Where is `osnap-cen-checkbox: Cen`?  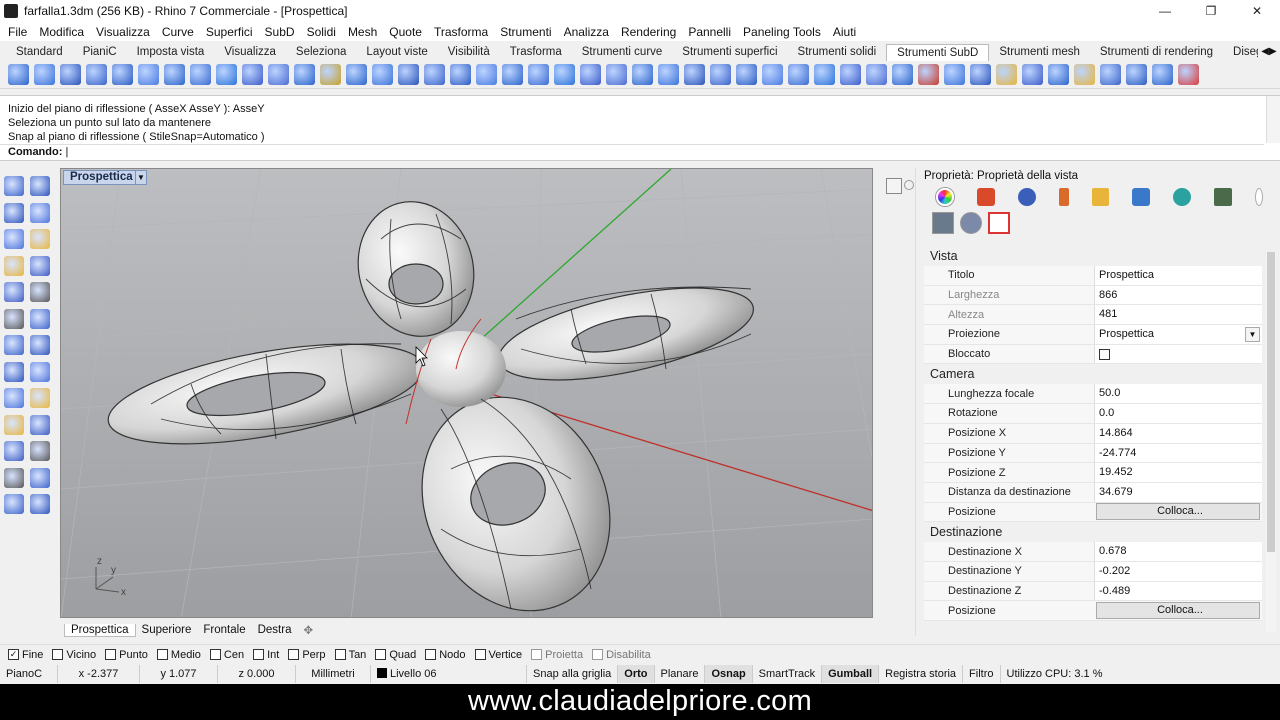 osnap-cen-checkbox: Cen is located at coordinates (226, 655).